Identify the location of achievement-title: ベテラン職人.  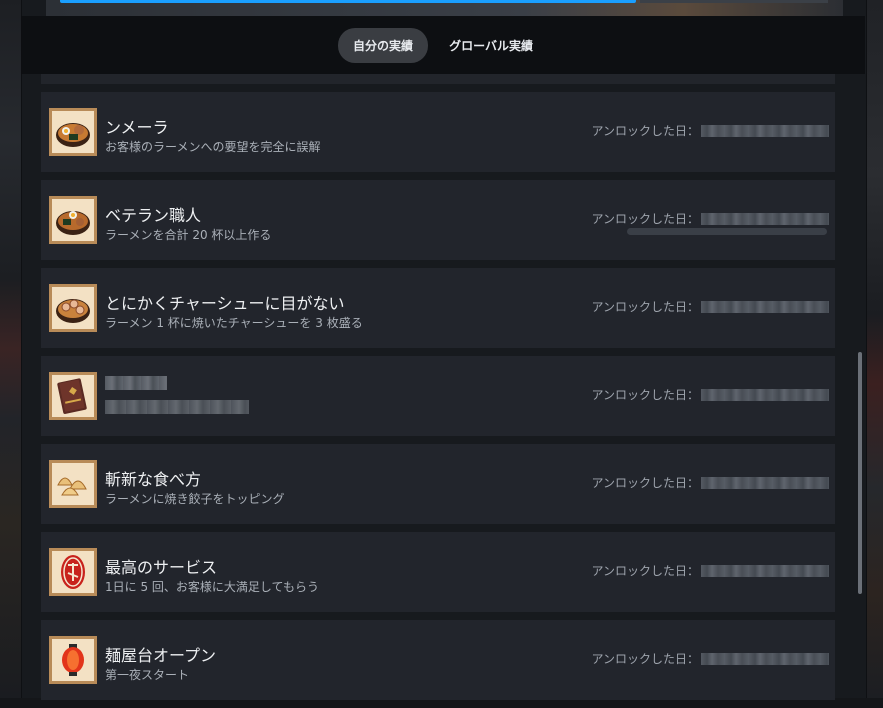
(153, 215).